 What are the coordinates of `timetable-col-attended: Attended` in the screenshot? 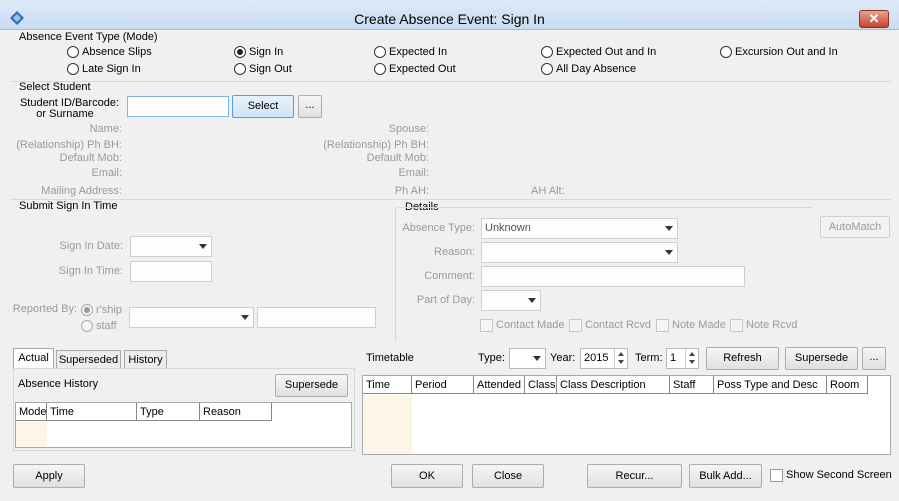 It's located at (499, 385).